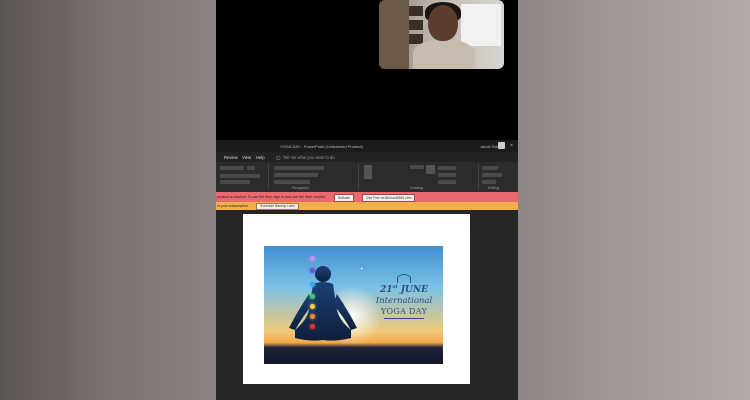  What do you see at coordinates (312, 316) in the screenshot?
I see `chakra-sacral-icon` at bounding box center [312, 316].